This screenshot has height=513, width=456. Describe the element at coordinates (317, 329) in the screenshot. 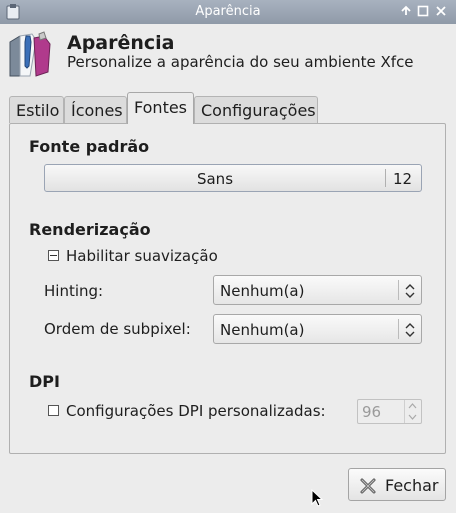

I see `subpixel-combobox: Nenhum(a)` at that location.